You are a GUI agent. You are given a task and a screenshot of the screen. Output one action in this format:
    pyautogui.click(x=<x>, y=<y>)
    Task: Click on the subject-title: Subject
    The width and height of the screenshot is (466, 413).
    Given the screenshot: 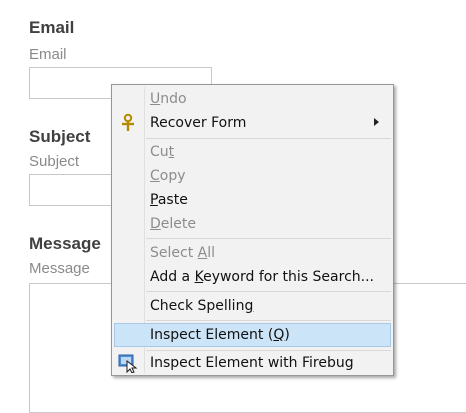 What is the action you would take?
    pyautogui.click(x=60, y=136)
    